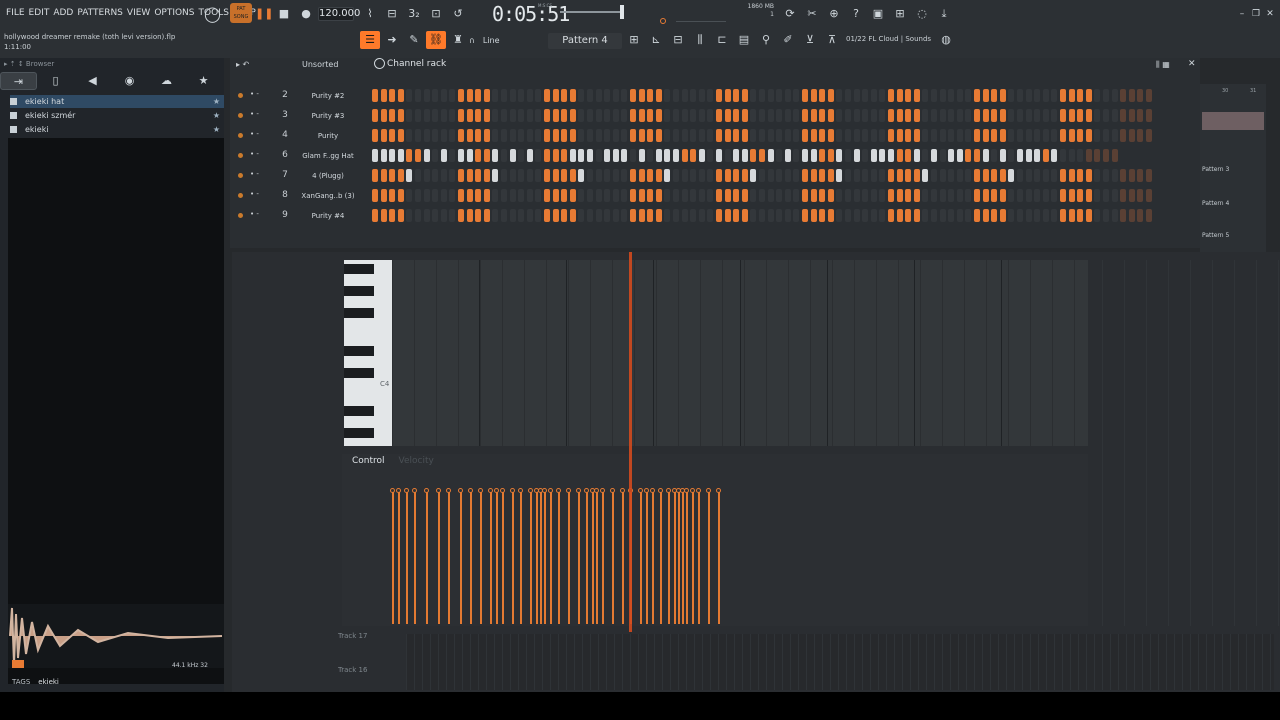 The width and height of the screenshot is (1280, 720). What do you see at coordinates (715, 156) in the screenshot?
I see `channel-row: • - 6 Glam F..gg Hat` at bounding box center [715, 156].